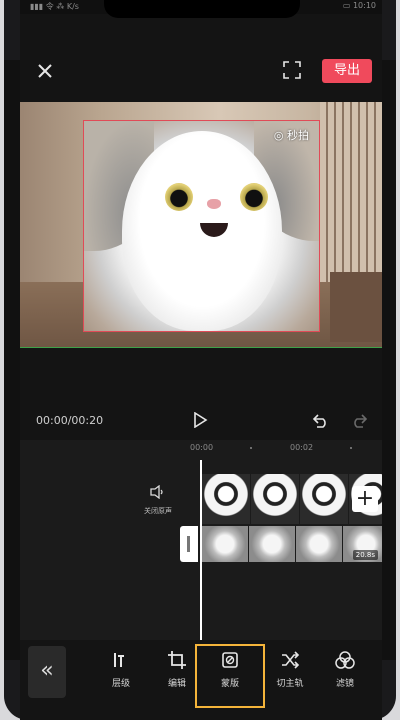 This screenshot has width=400, height=720. I want to click on redo-button, so click(359, 420).